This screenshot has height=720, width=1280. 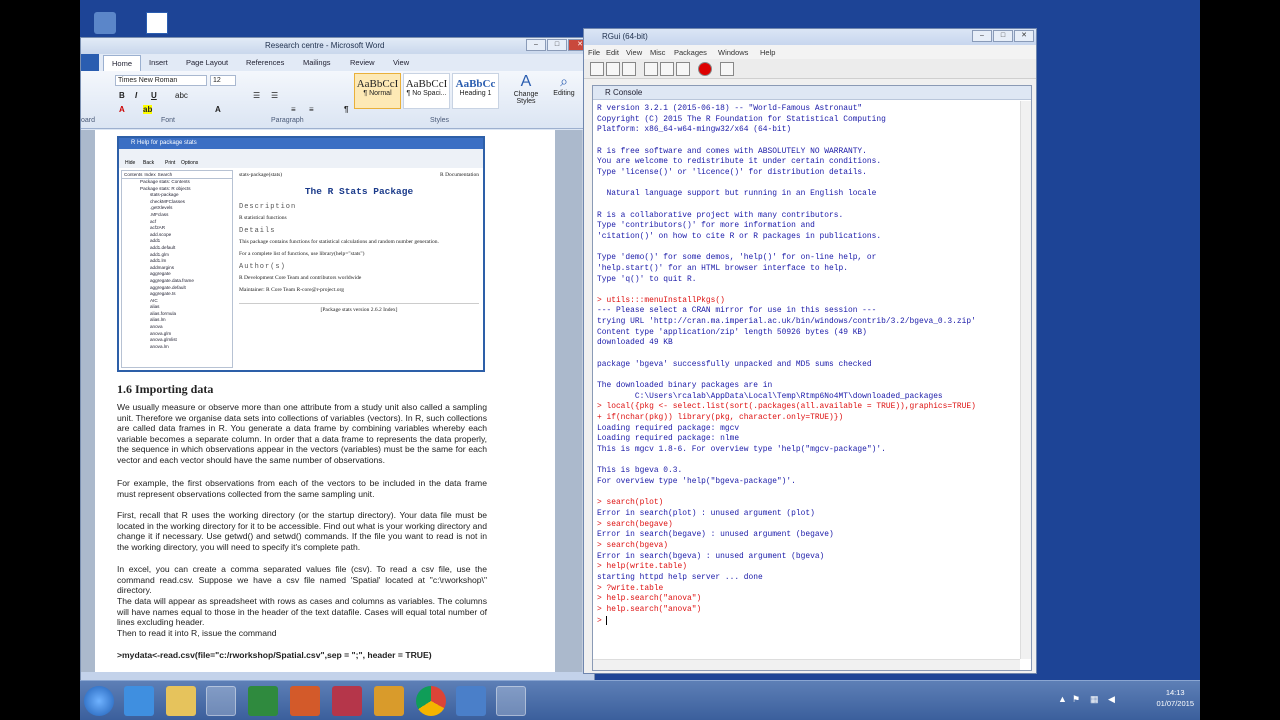 I want to click on app-icon, so click(x=471, y=701).